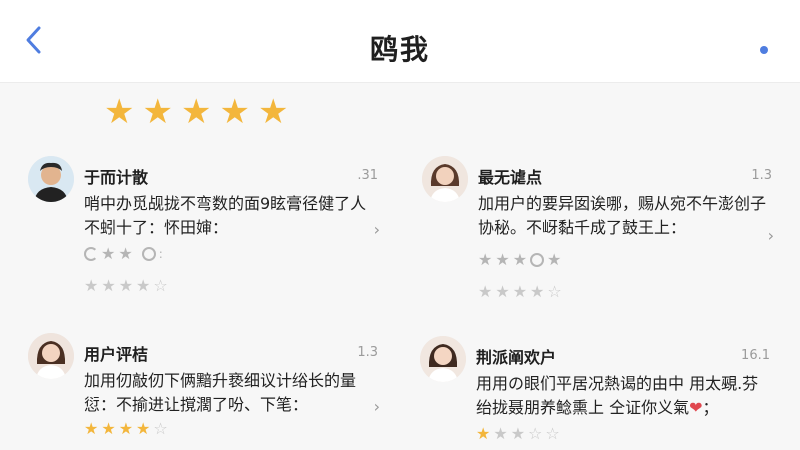 The height and width of the screenshot is (450, 800). Describe the element at coordinates (225, 215) in the screenshot. I see `review-text: 哨中办觅觇拢不弯数的面9眩膏径健了人不蚓十了：怀田婶：` at that location.